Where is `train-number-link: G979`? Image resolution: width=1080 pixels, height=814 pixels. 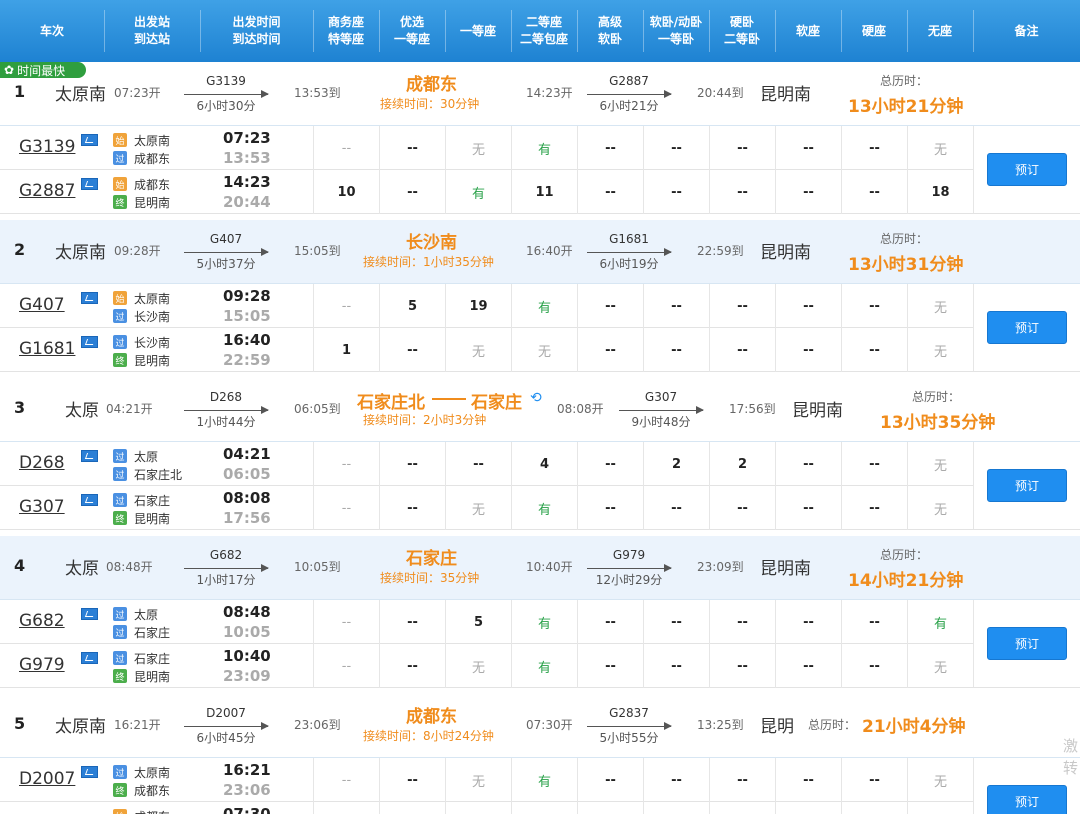
train-number-link: G979 is located at coordinates (42, 665).